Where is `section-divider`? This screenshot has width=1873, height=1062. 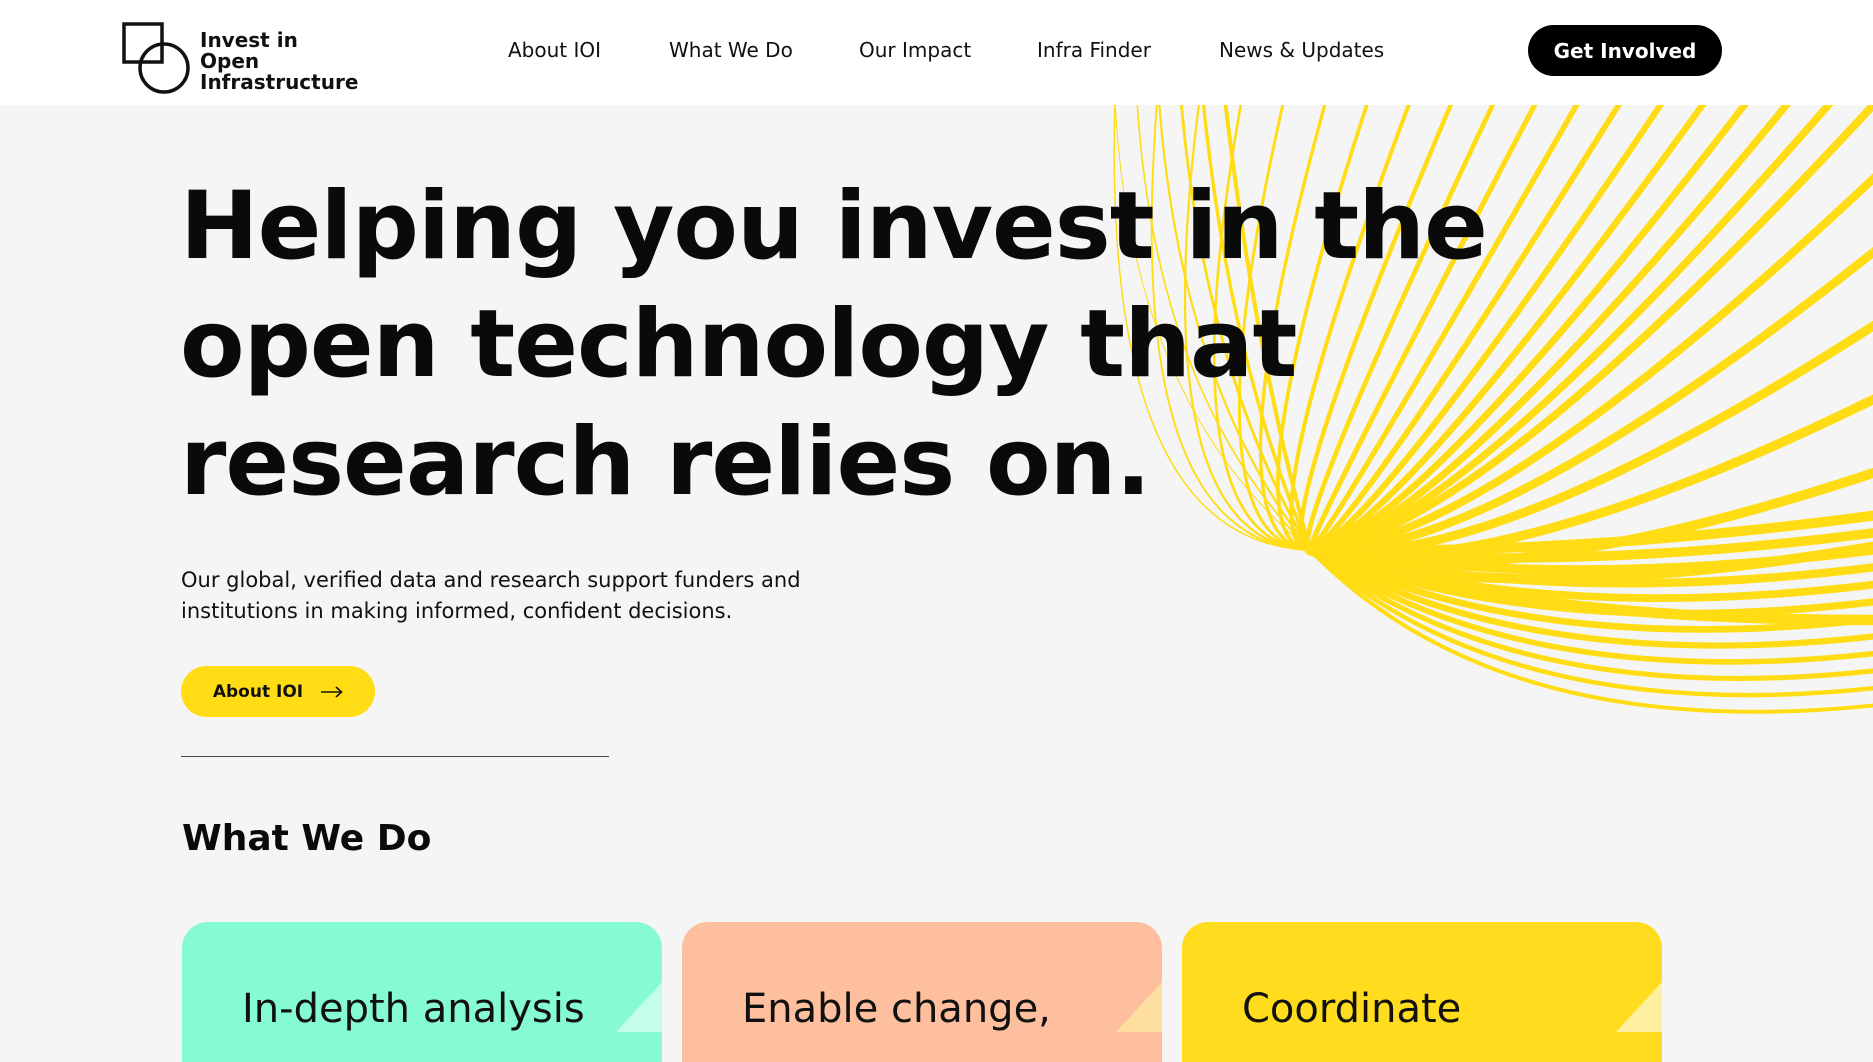
section-divider is located at coordinates (395, 756).